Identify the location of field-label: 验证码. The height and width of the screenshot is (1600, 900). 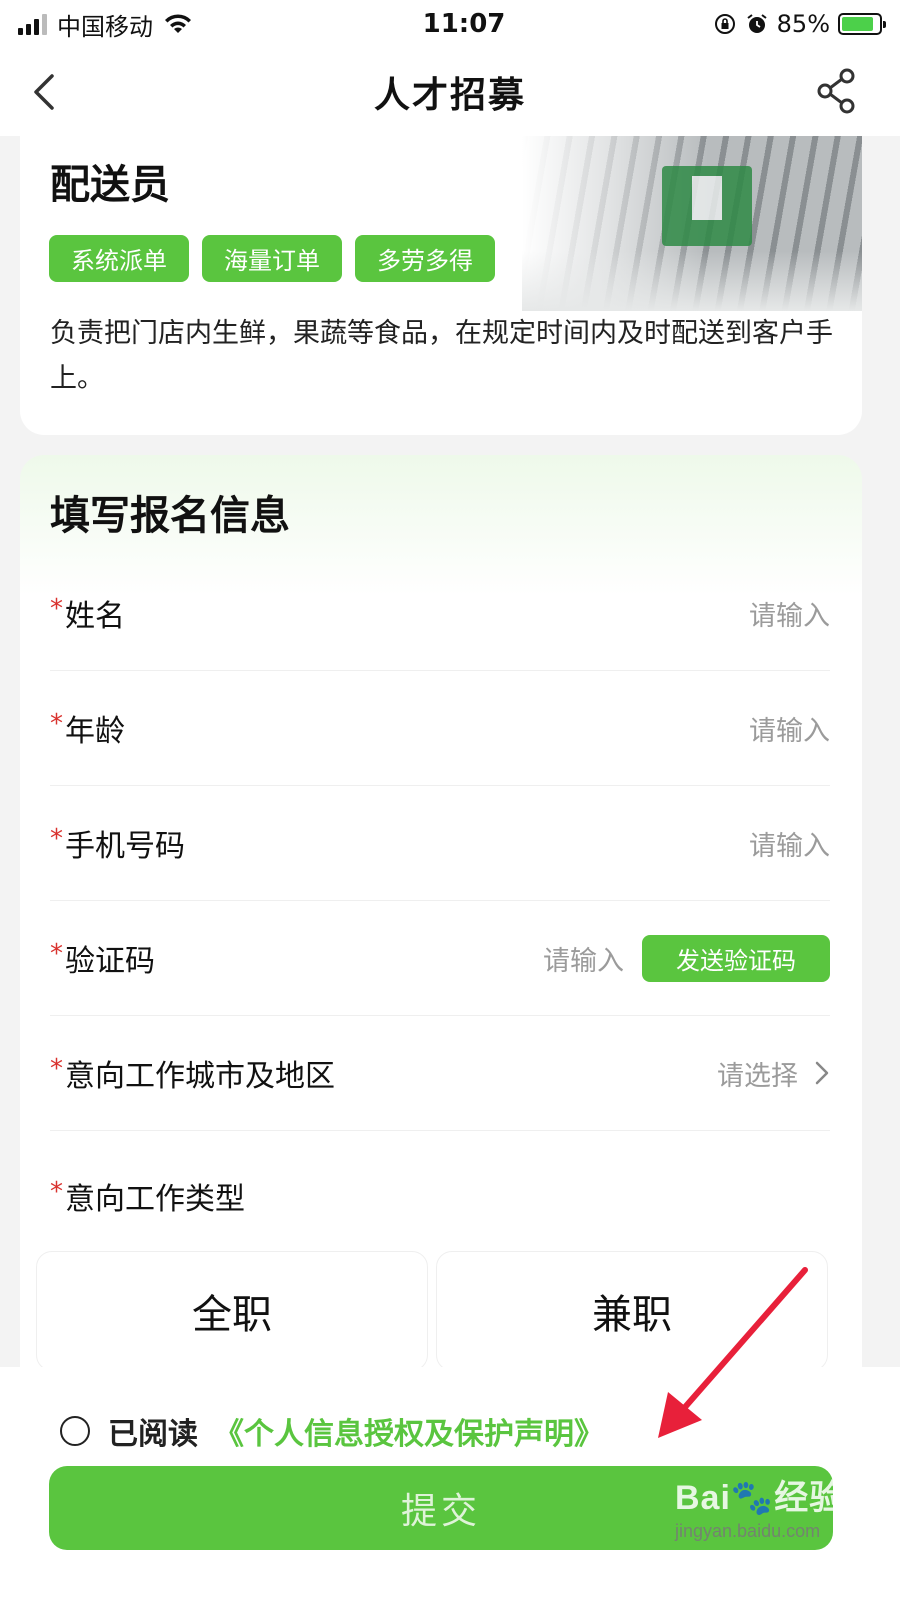
(110, 961).